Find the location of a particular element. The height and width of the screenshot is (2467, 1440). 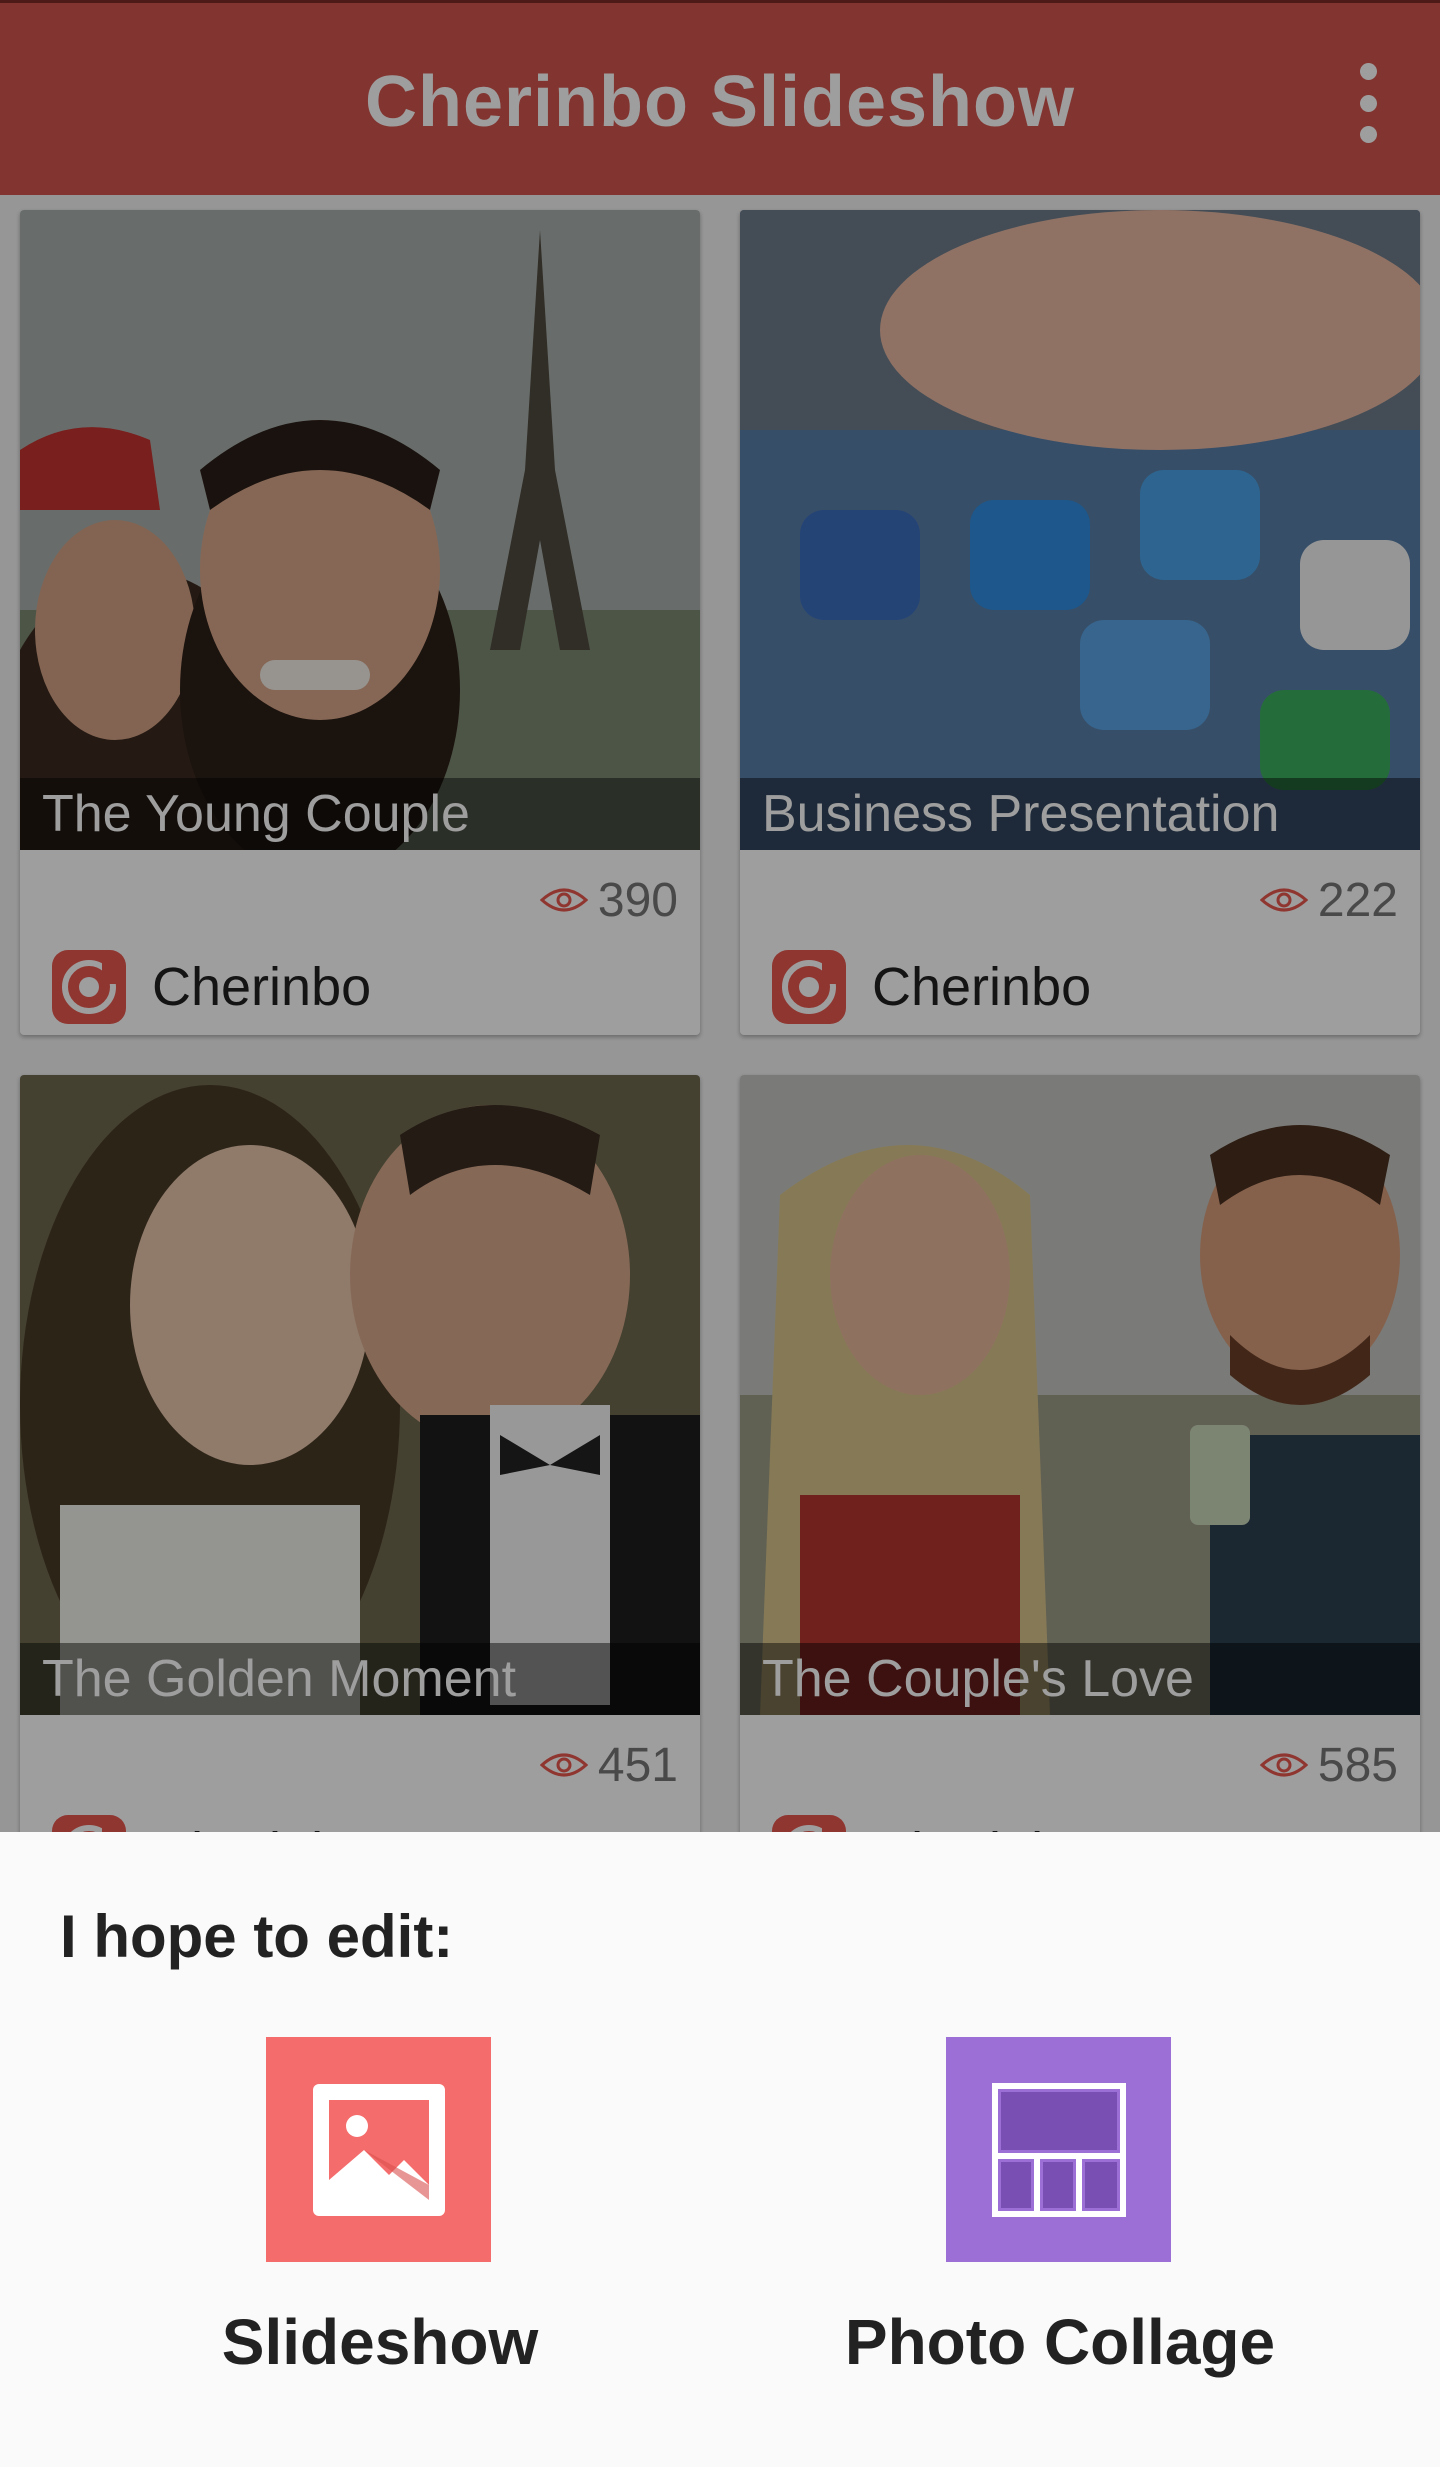

collage-icon is located at coordinates (1058, 2149).